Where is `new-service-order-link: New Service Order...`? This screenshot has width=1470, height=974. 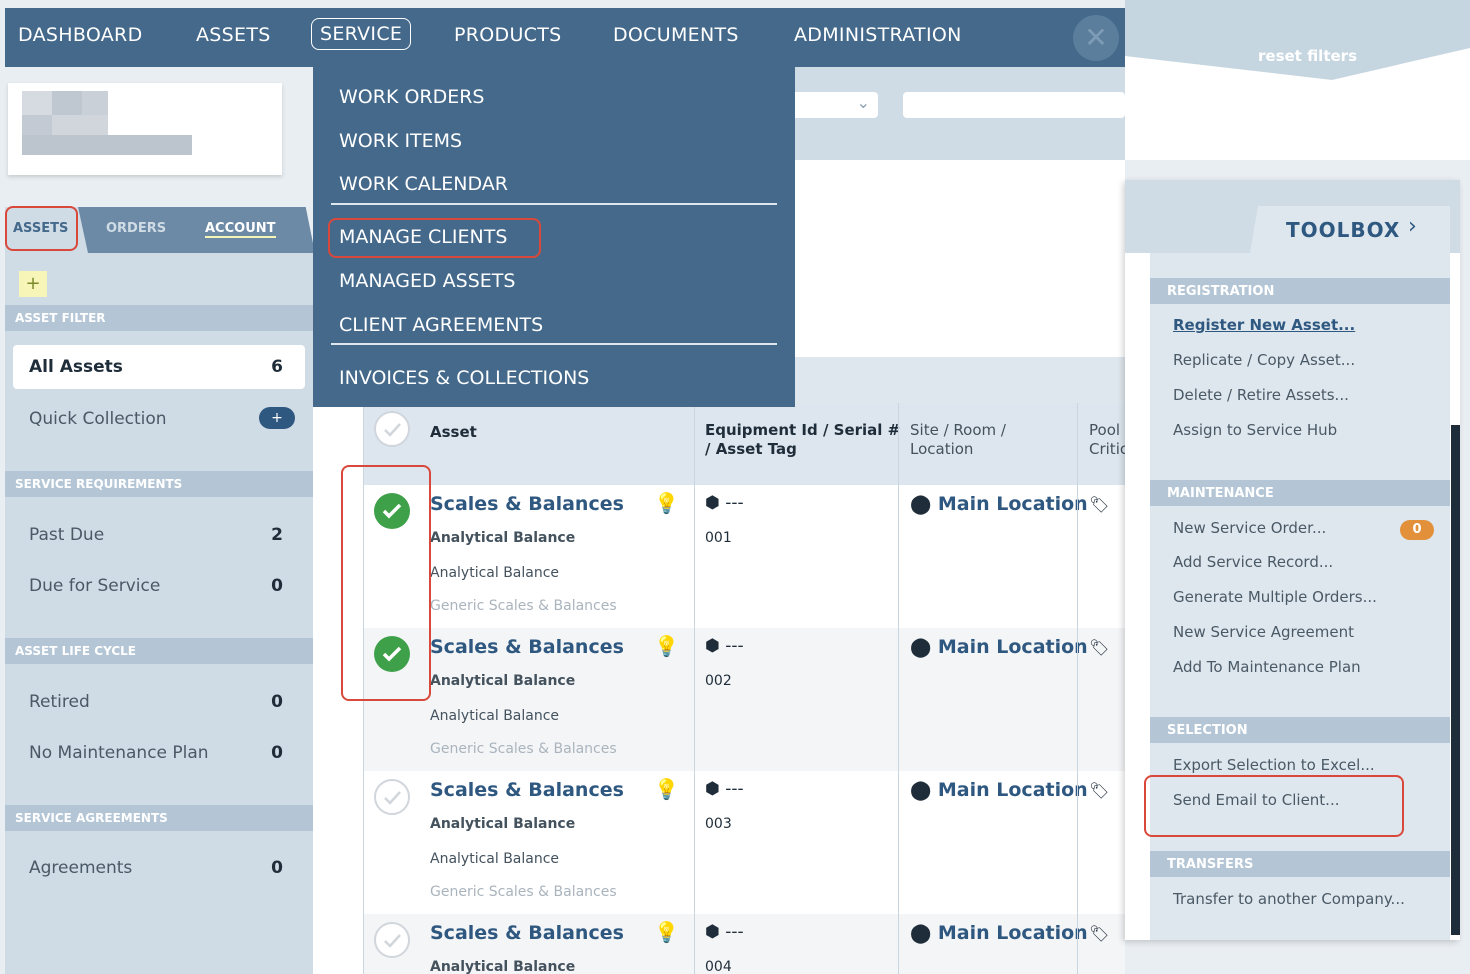
new-service-order-link: New Service Order... is located at coordinates (1249, 528).